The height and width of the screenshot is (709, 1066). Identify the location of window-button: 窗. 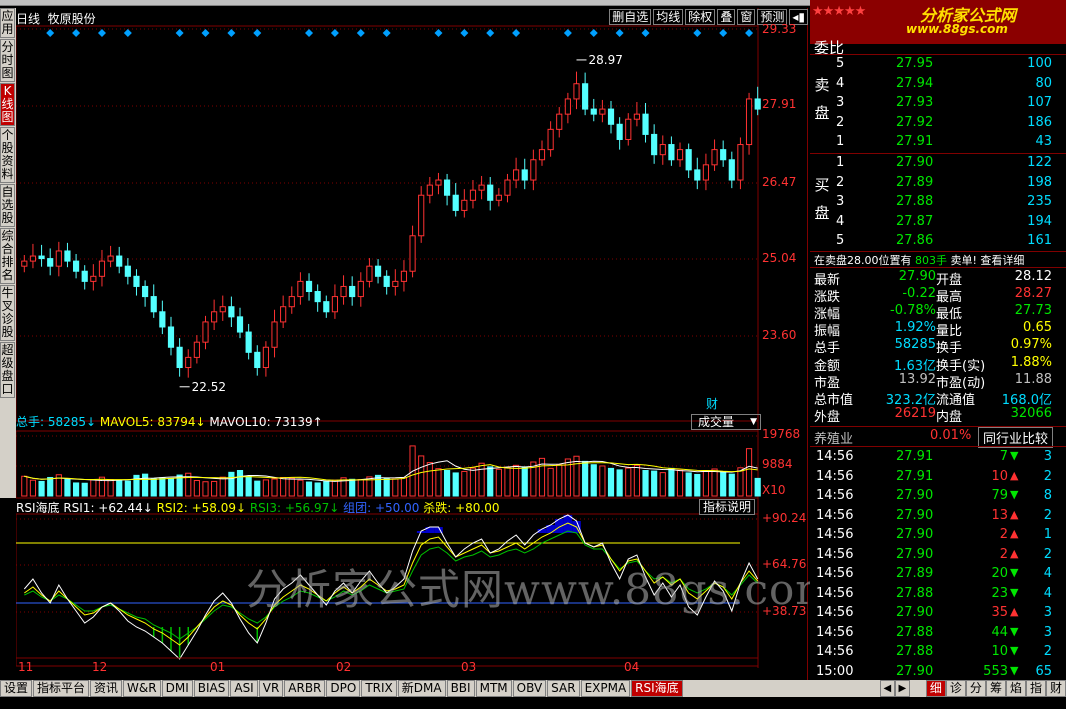
(746, 17).